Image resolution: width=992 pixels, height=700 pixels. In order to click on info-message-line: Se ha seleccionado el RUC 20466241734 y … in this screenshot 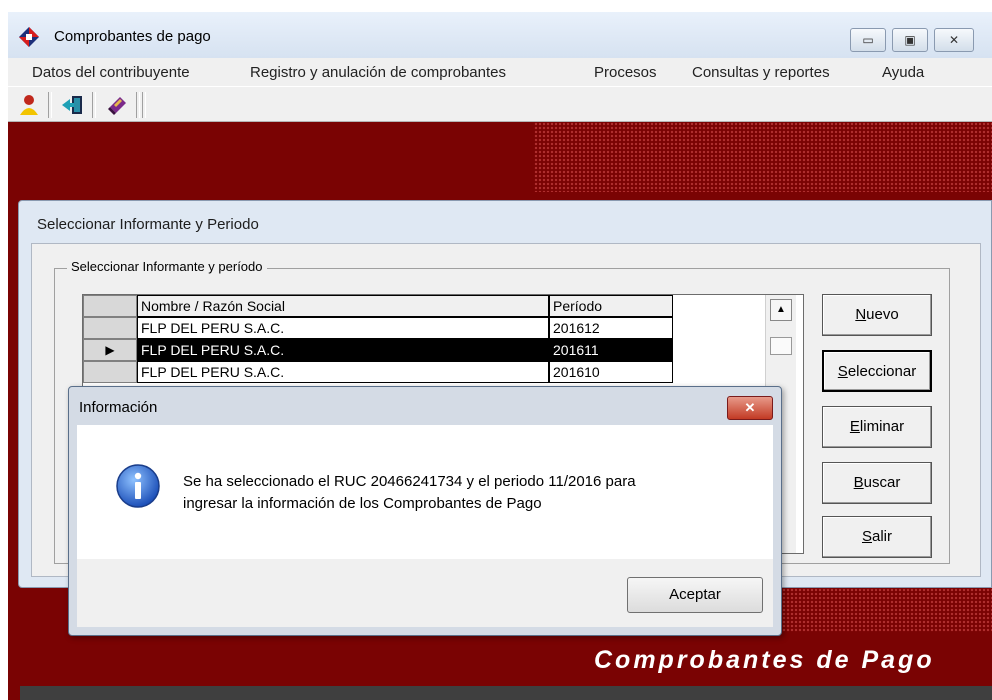, I will do `click(409, 481)`.